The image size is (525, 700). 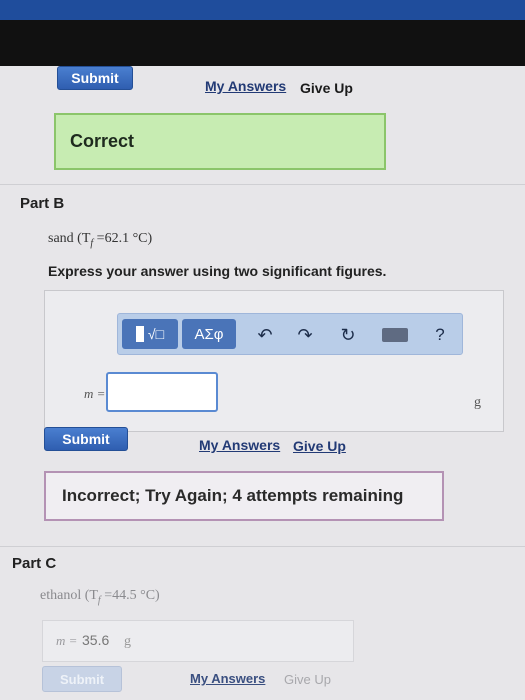 I want to click on keyboard-icon, so click(x=395, y=335).